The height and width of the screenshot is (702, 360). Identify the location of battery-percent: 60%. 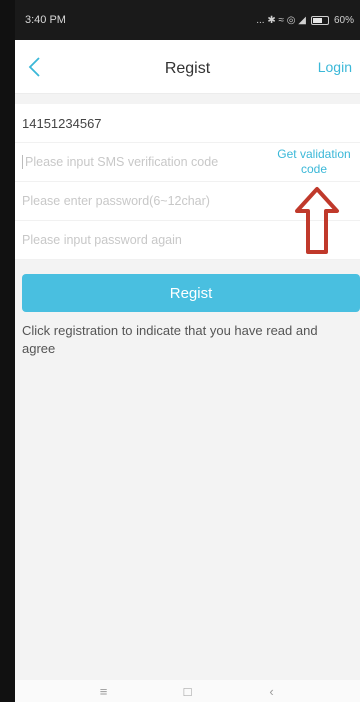
(343, 20).